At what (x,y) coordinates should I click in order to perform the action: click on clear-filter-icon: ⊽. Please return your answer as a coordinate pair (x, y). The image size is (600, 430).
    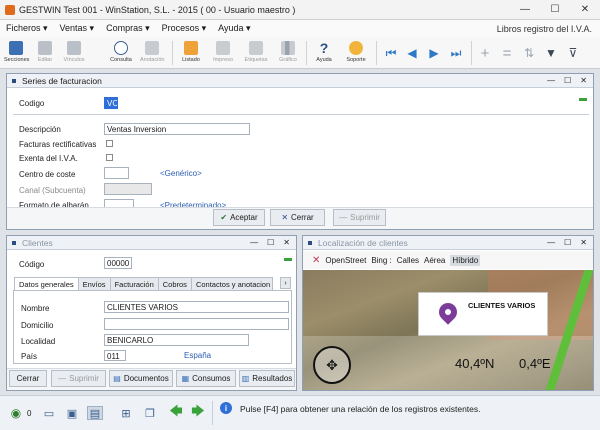
    Looking at the image, I should click on (573, 53).